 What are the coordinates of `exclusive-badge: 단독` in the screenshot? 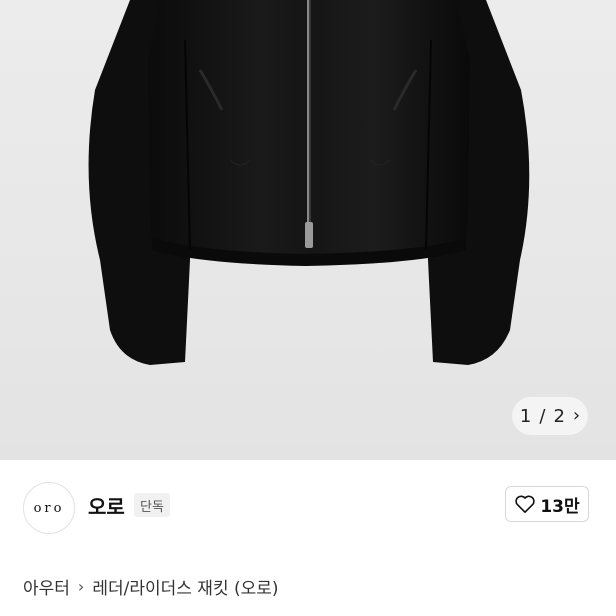 It's located at (152, 505).